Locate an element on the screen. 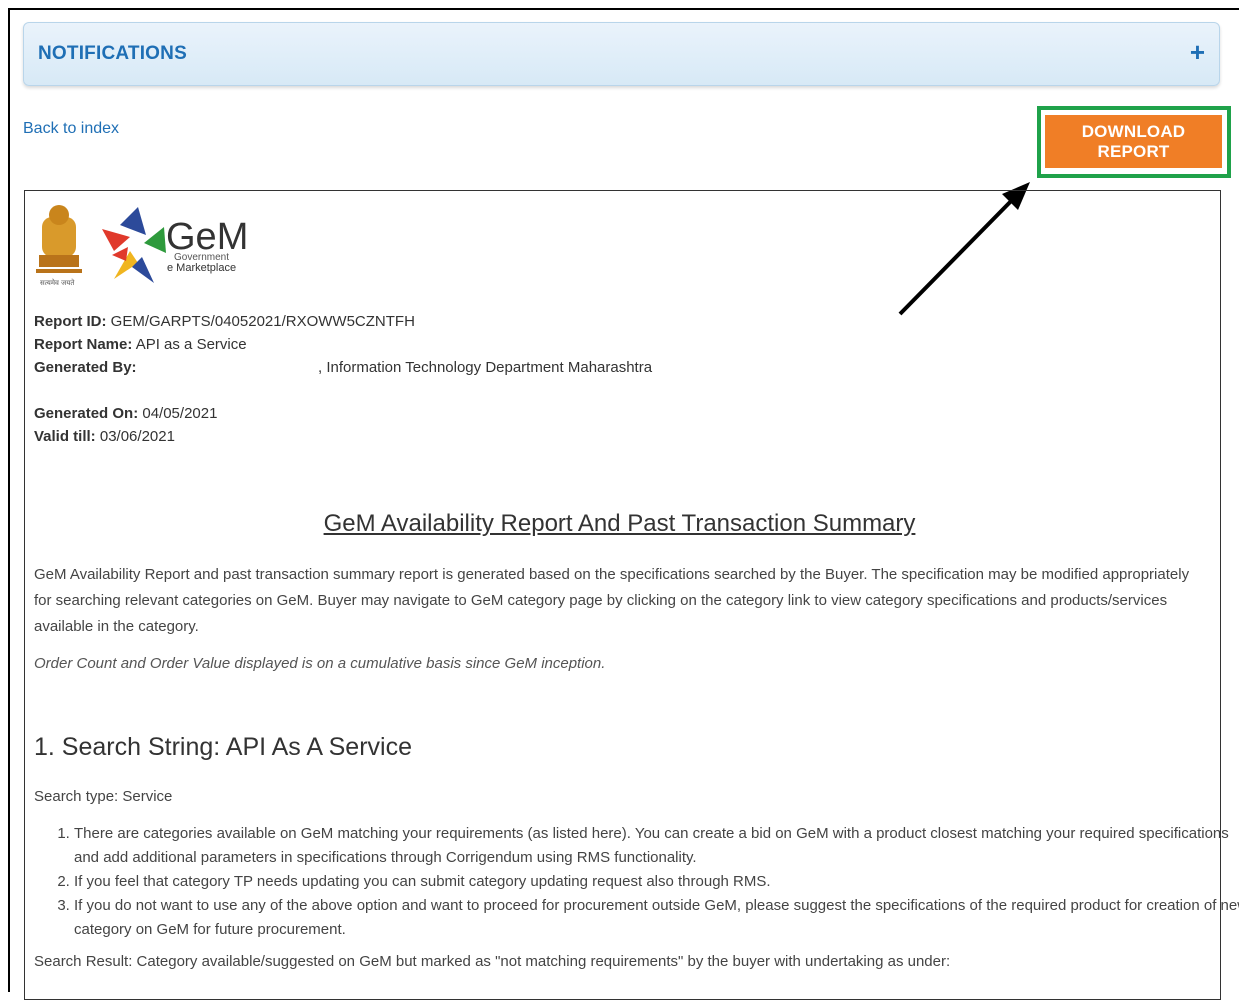 The height and width of the screenshot is (1000, 1239). expand-plus-icon: + is located at coordinates (1197, 52).